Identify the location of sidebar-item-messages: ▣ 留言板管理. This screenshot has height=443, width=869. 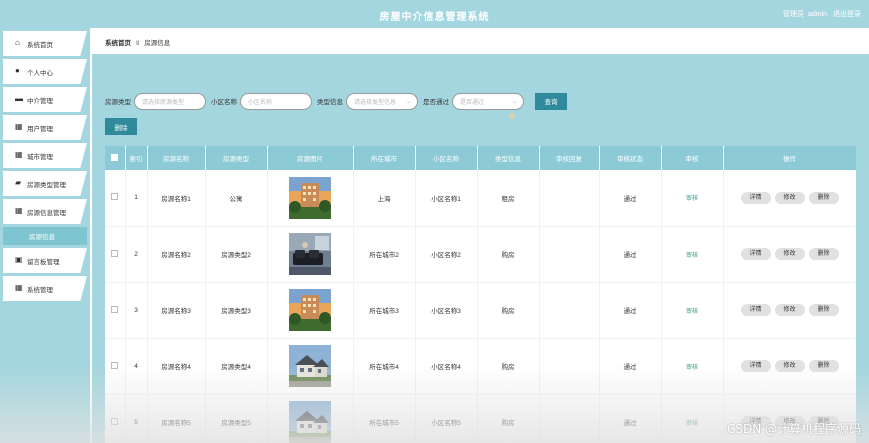
(45, 260).